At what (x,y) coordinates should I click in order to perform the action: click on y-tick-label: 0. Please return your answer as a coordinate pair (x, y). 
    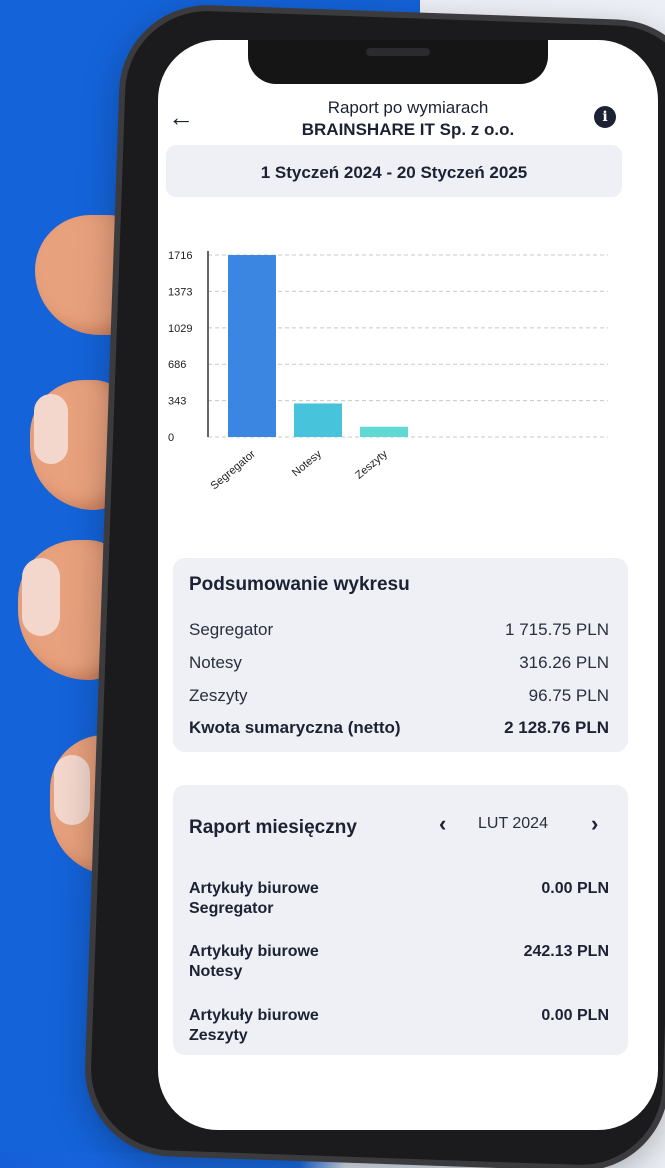
    Looking at the image, I should click on (171, 438).